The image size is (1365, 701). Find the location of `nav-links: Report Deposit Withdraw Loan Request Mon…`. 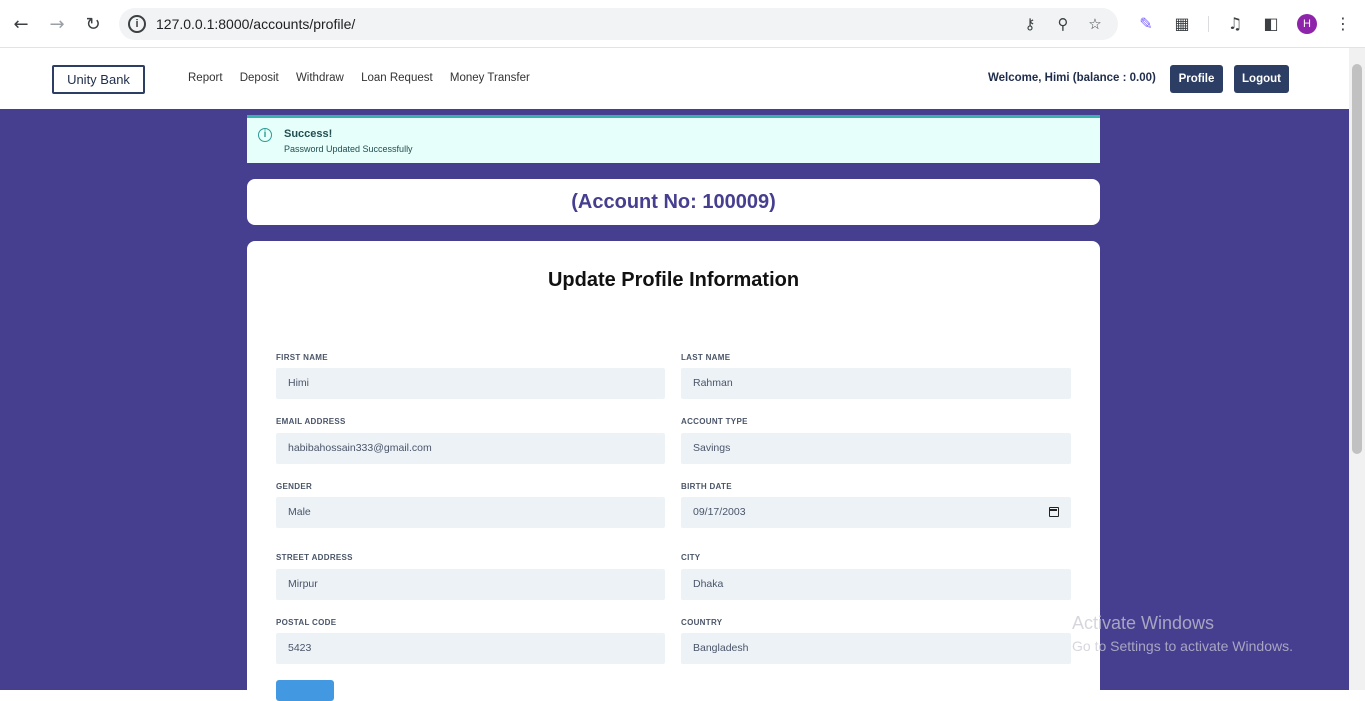

nav-links: Report Deposit Withdraw Loan Request Mon… is located at coordinates (366, 78).